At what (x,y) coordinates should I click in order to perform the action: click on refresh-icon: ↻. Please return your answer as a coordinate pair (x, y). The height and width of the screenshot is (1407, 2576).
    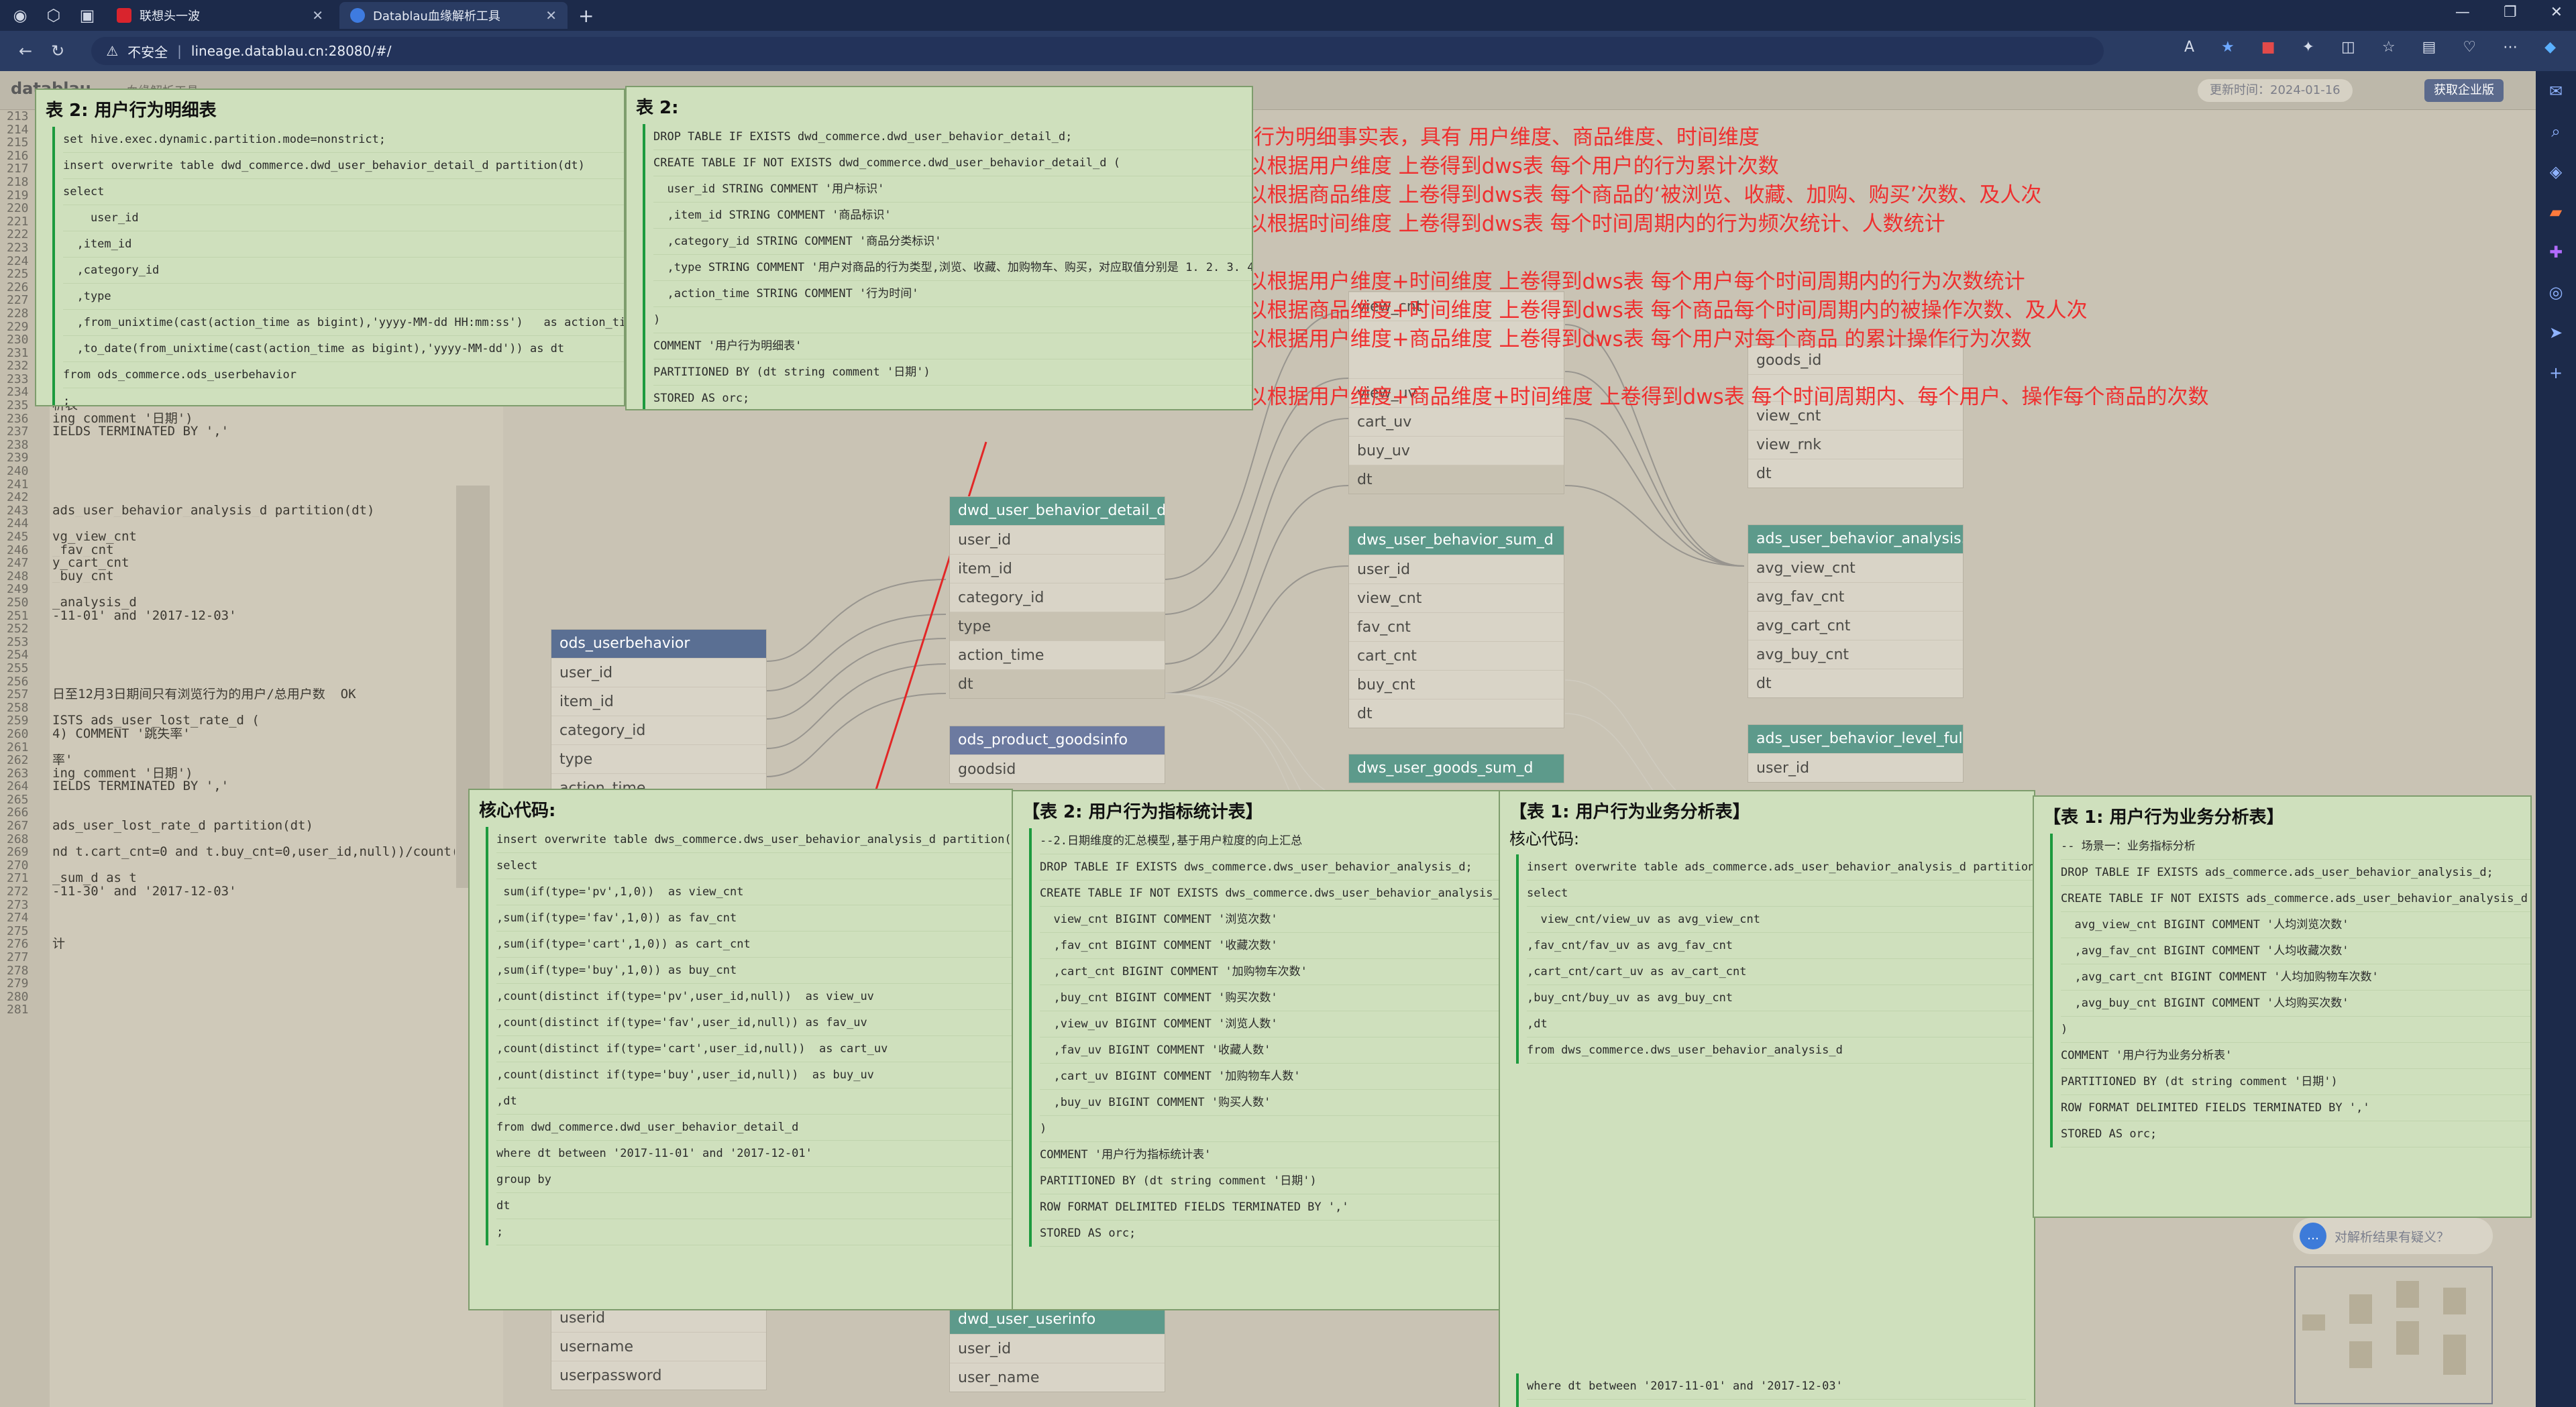
    Looking at the image, I should click on (57, 51).